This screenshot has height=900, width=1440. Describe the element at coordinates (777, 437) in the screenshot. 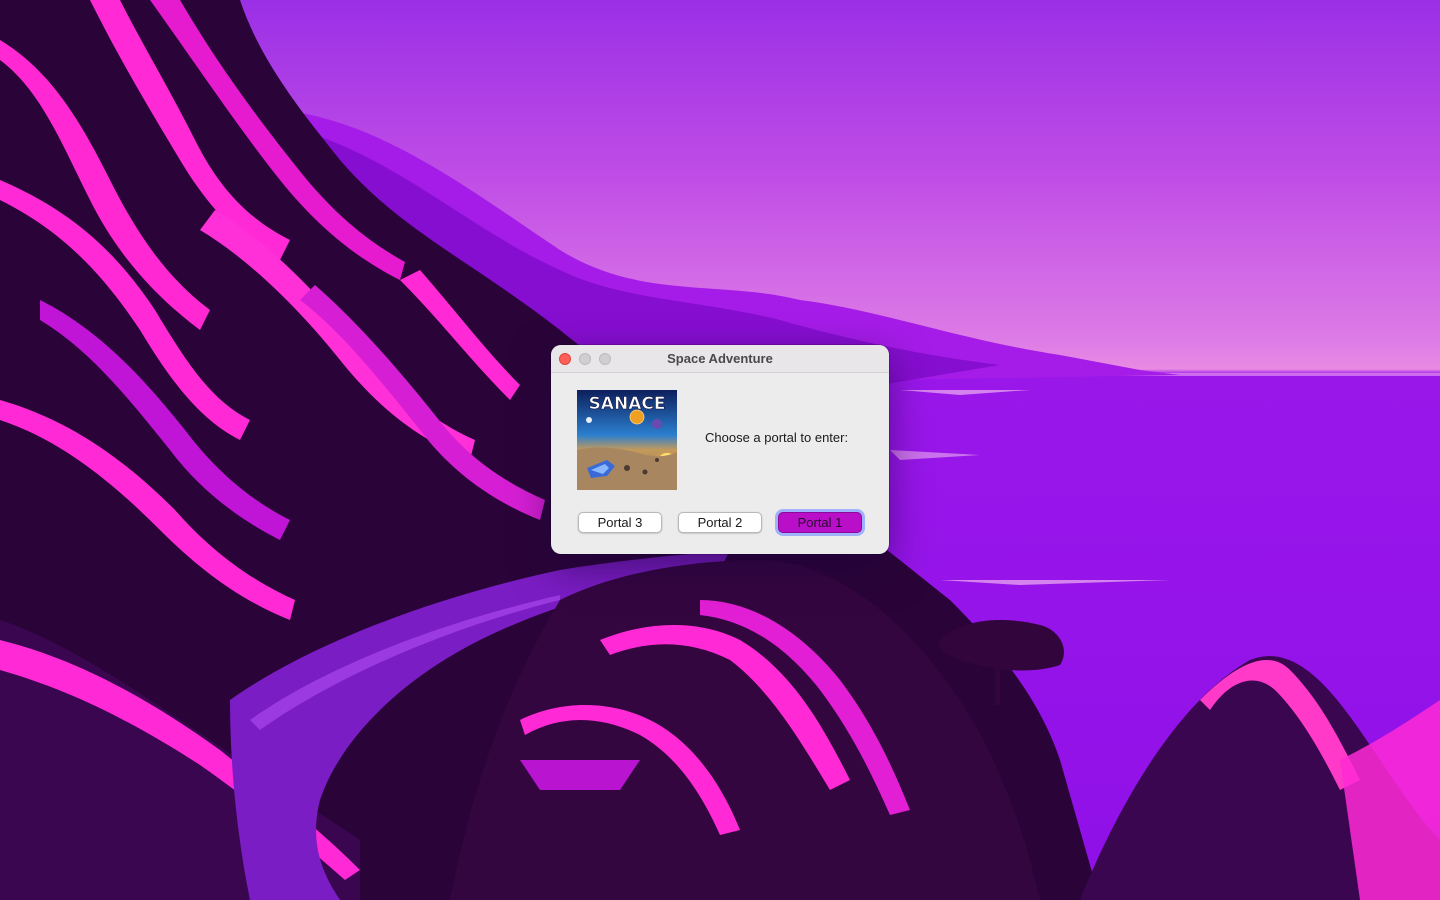

I see `portal-prompt: Choose a portal to enter:` at that location.